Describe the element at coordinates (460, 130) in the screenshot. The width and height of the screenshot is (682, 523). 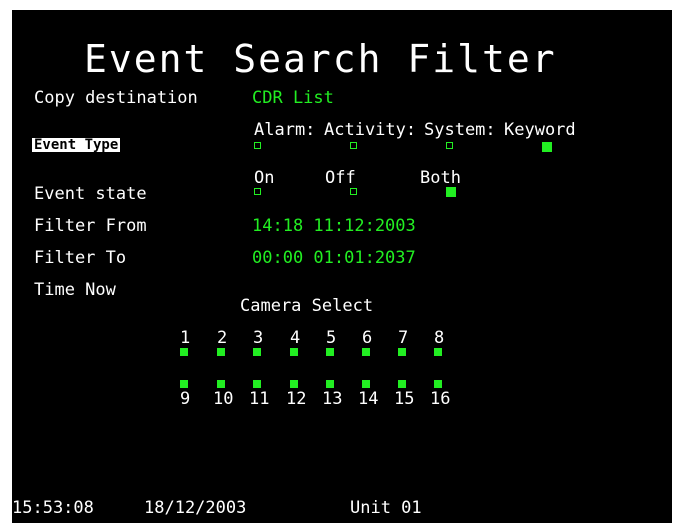
I see `event-type-option-system: System:` at that location.